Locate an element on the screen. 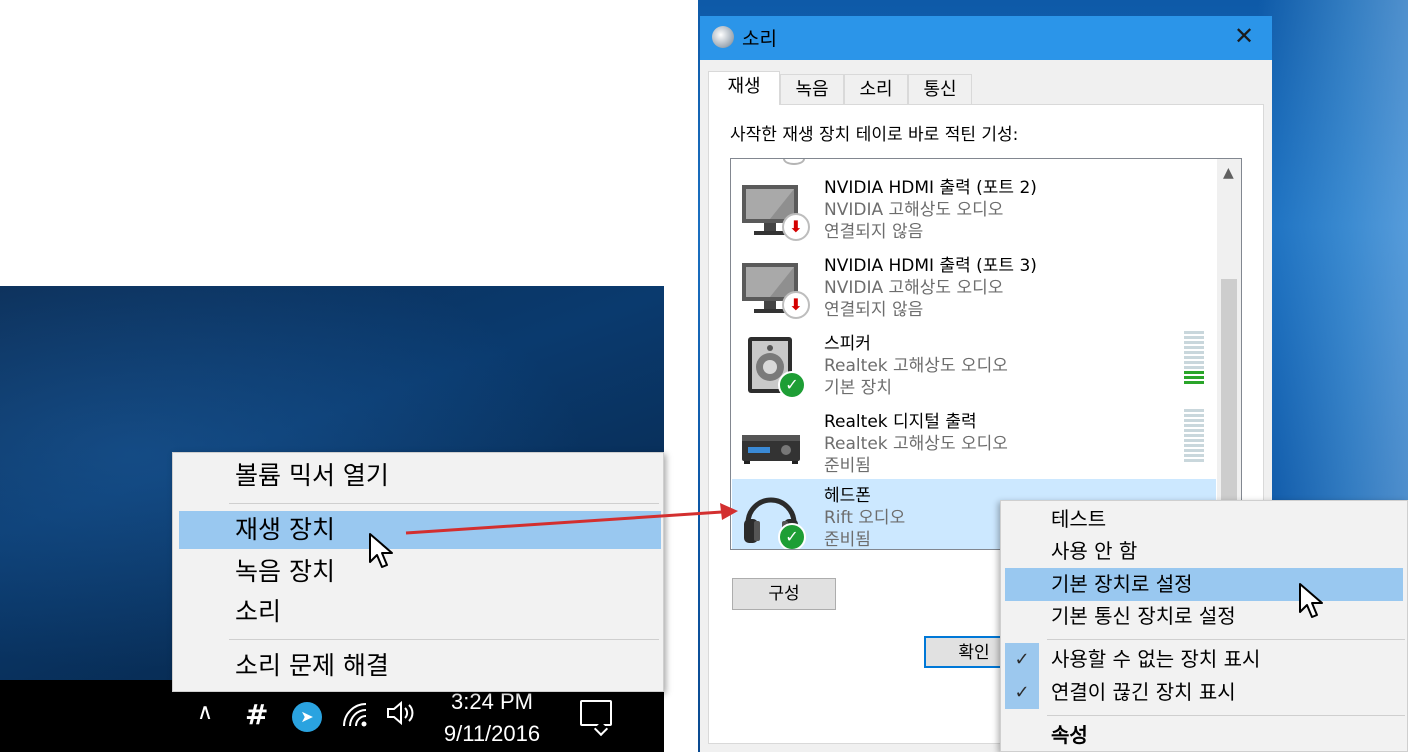  menu-item-playback-devices: 재생 장치 is located at coordinates (420, 530).